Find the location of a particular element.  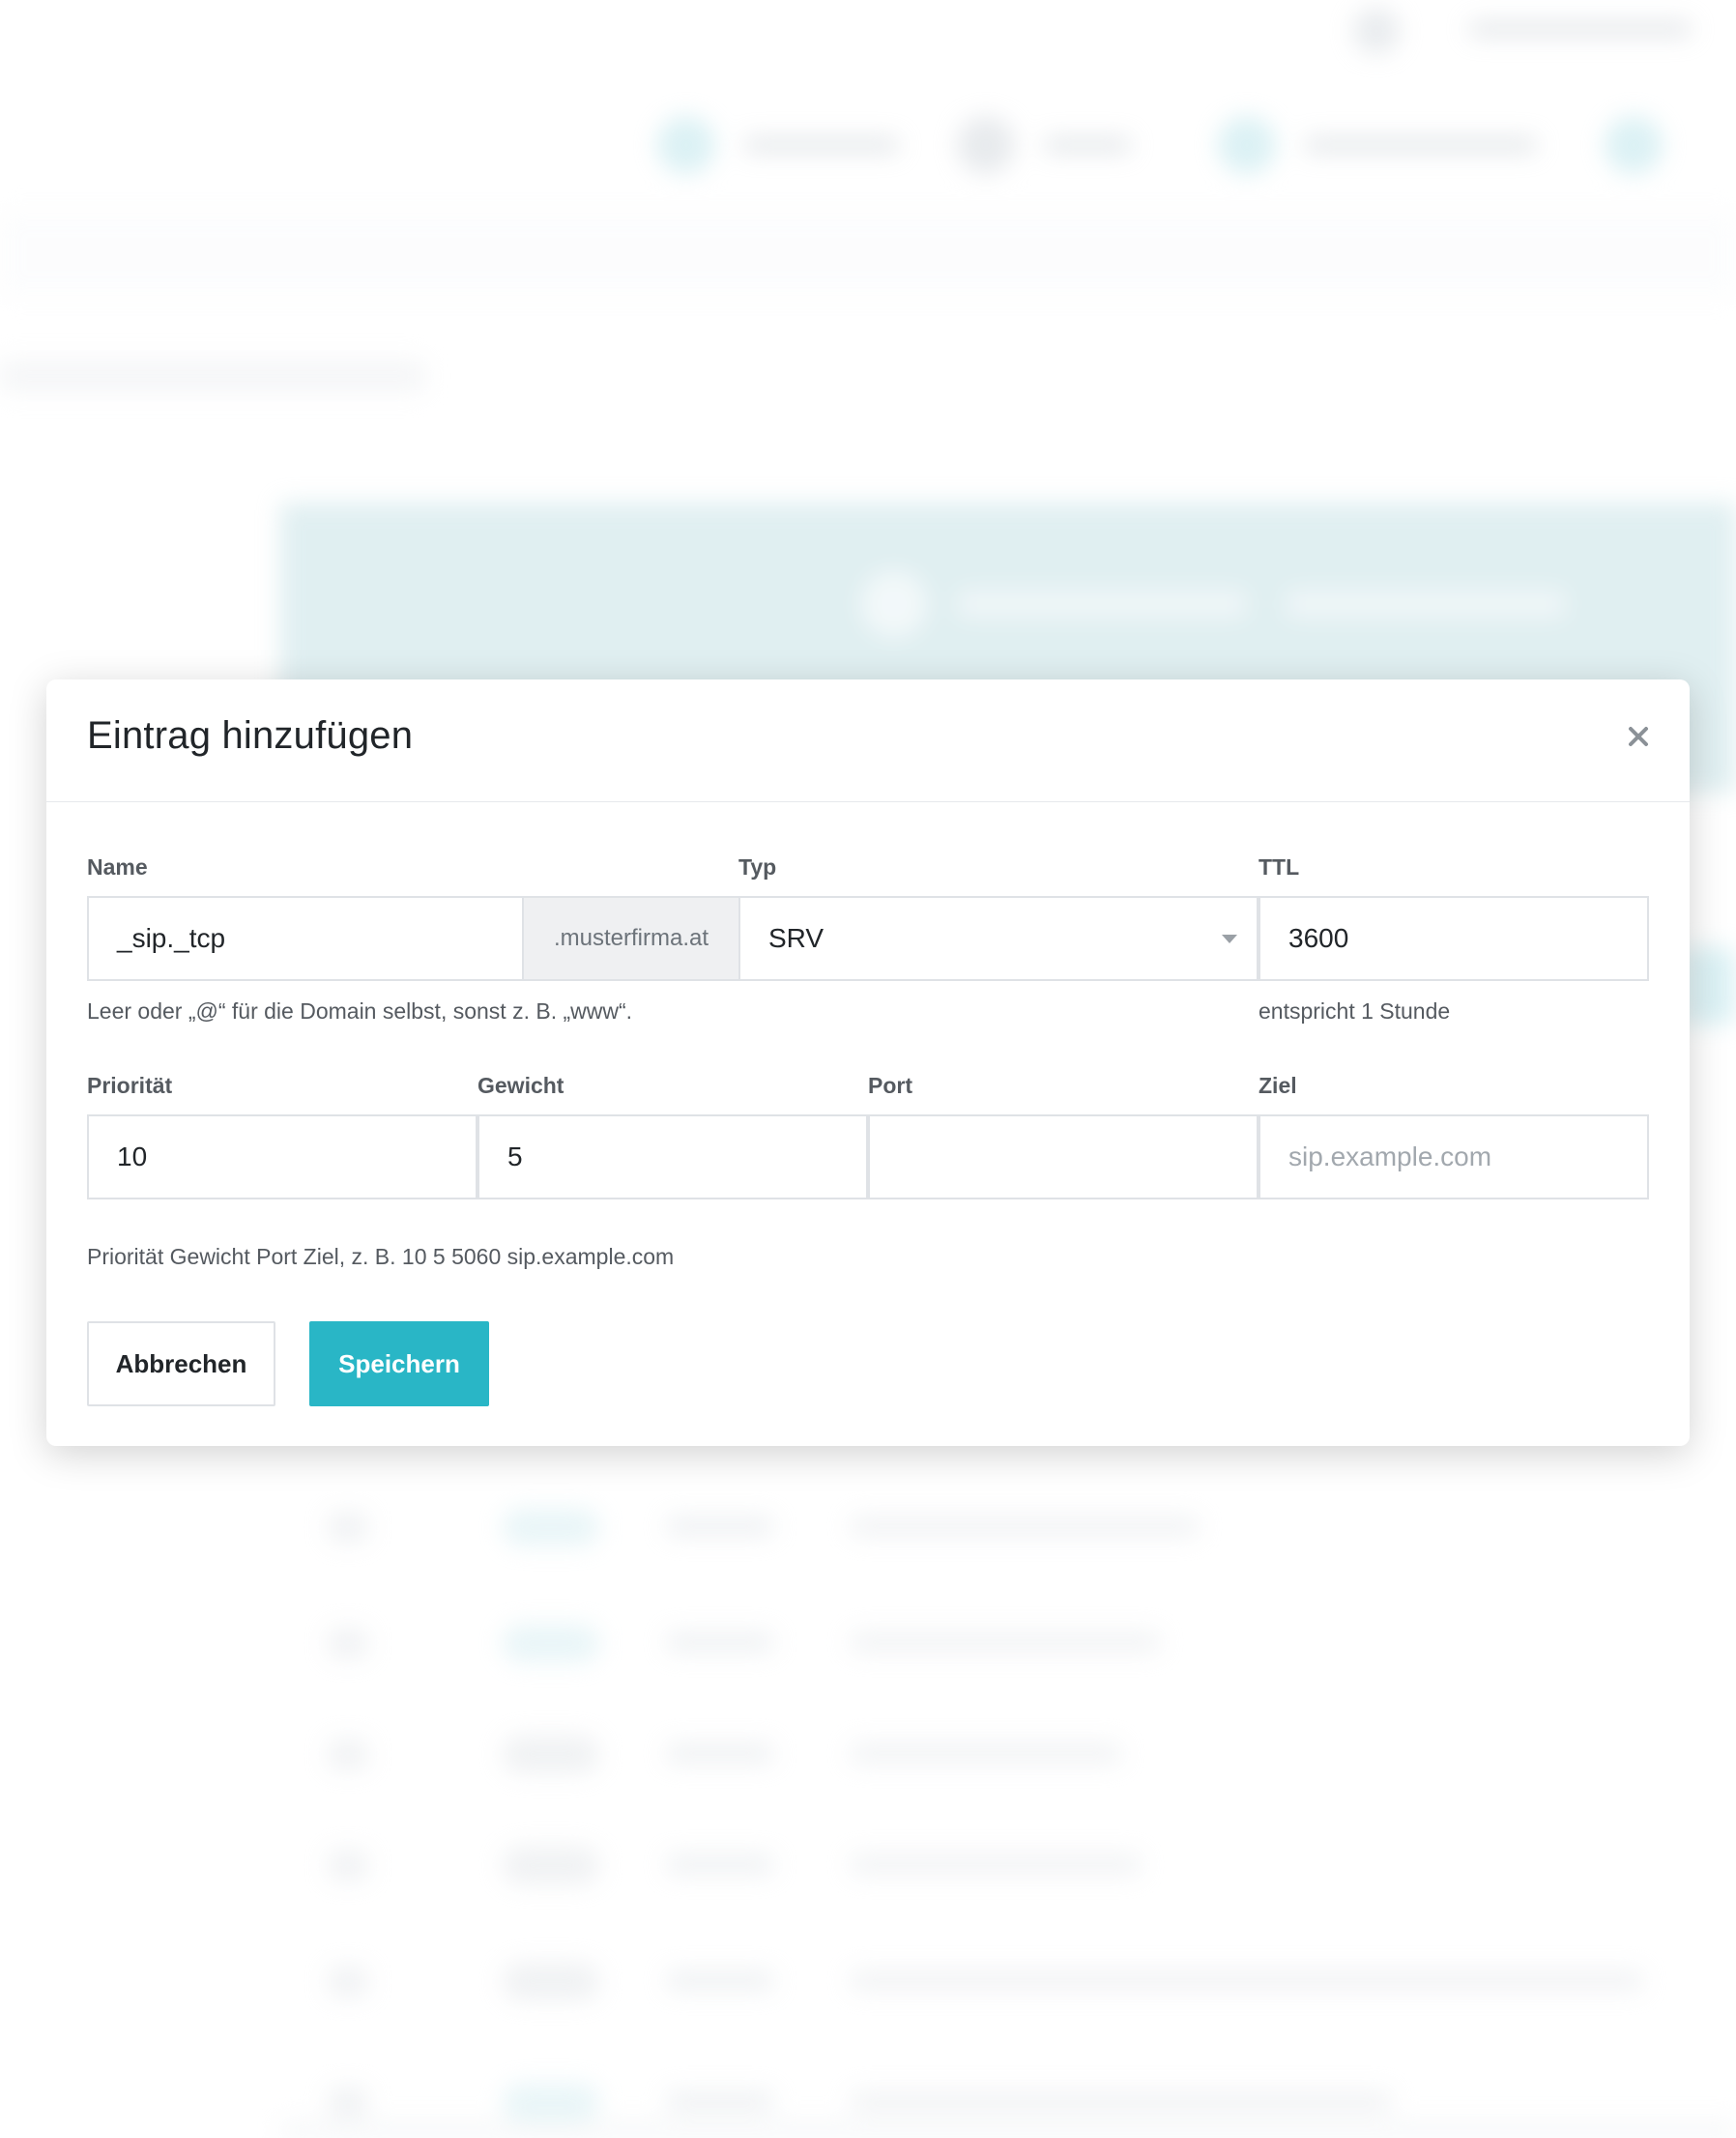

background-page-title is located at coordinates (212, 376).